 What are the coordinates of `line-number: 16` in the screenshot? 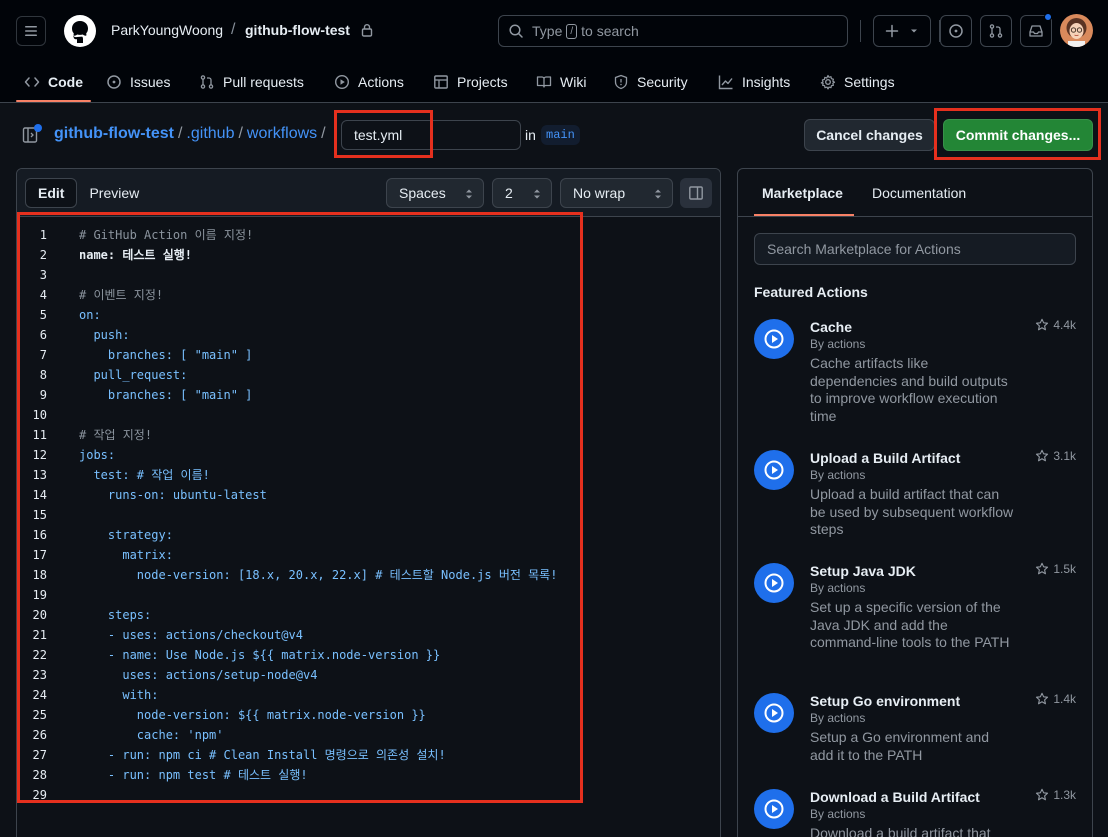 It's located at (39, 535).